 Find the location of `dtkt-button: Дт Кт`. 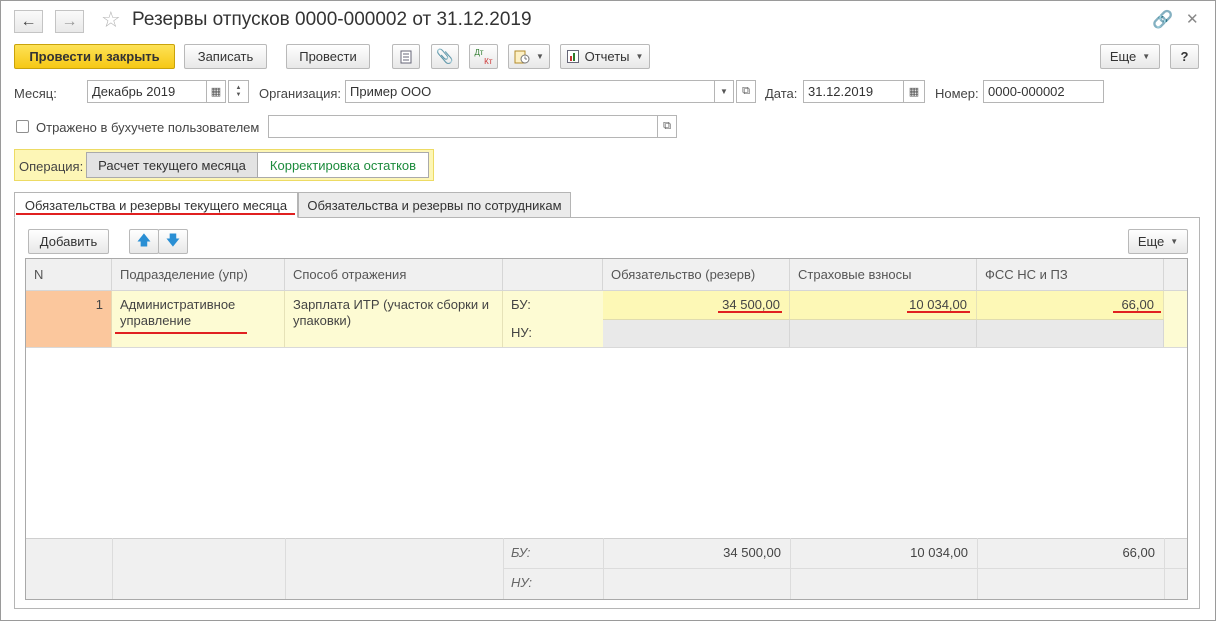

dtkt-button: Дт Кт is located at coordinates (483, 56).